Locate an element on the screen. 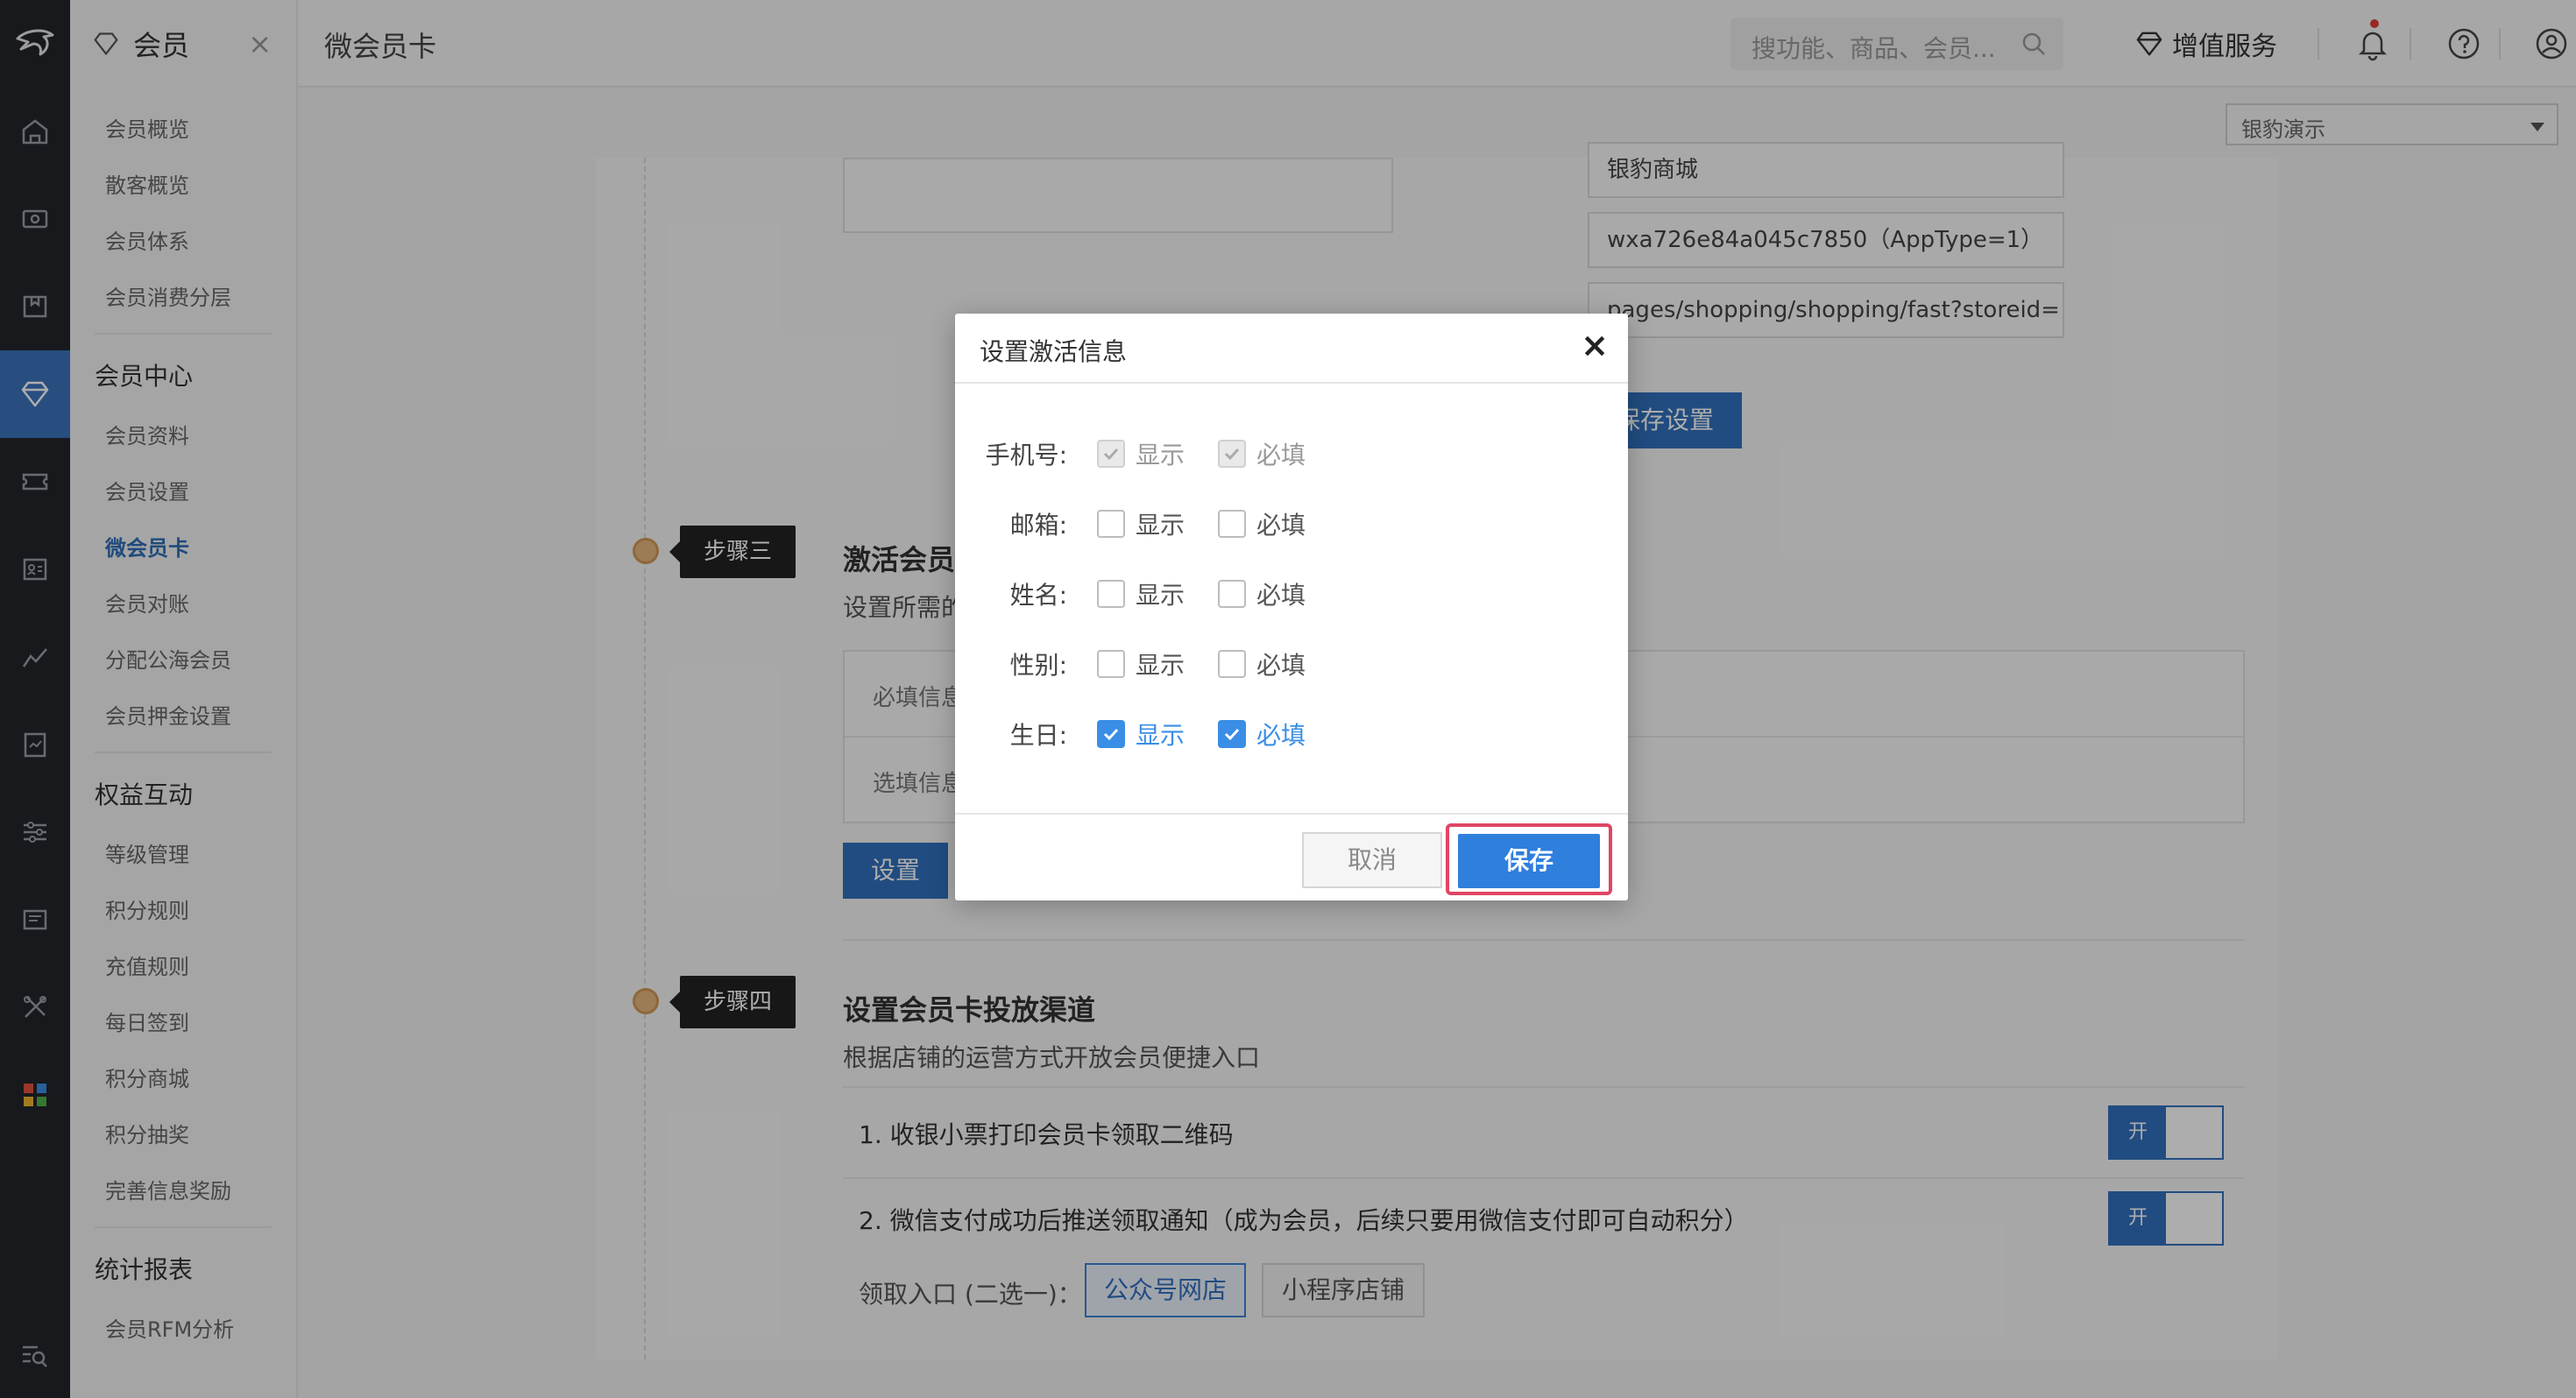 This screenshot has height=1398, width=2576. field-label-email: 邮箱: is located at coordinates (1038, 525).